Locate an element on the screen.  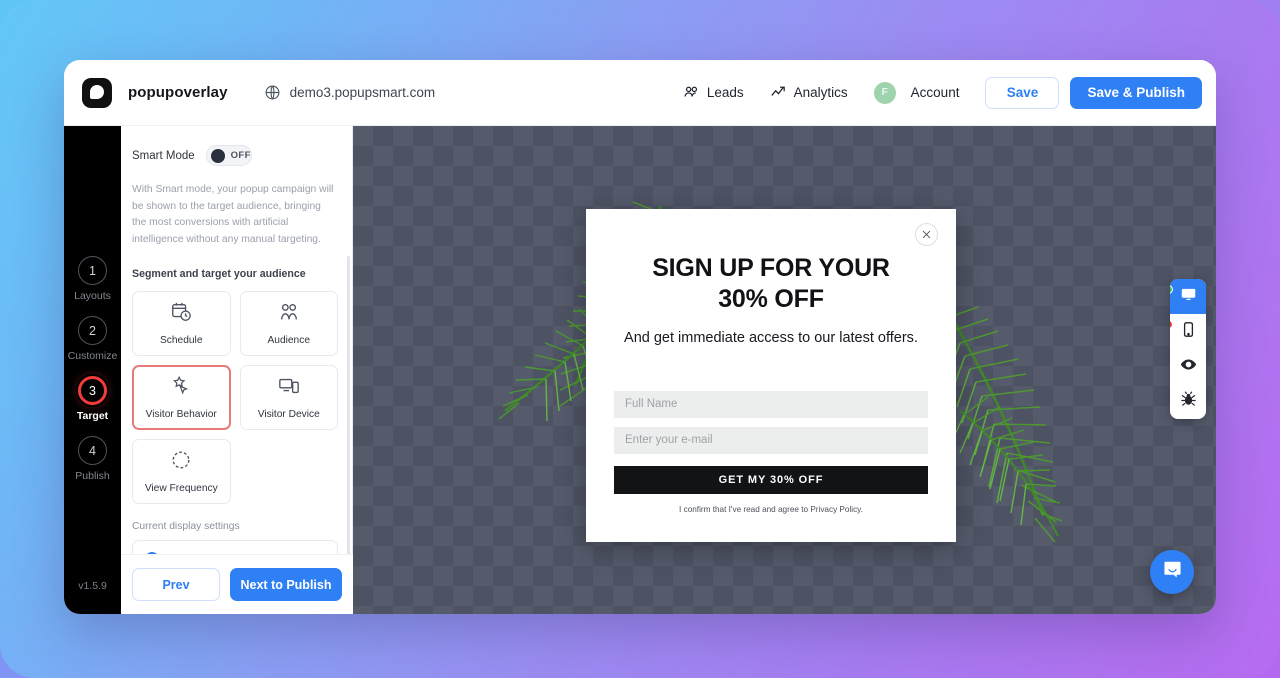
mobile-preview-button is located at coordinates (1188, 331).